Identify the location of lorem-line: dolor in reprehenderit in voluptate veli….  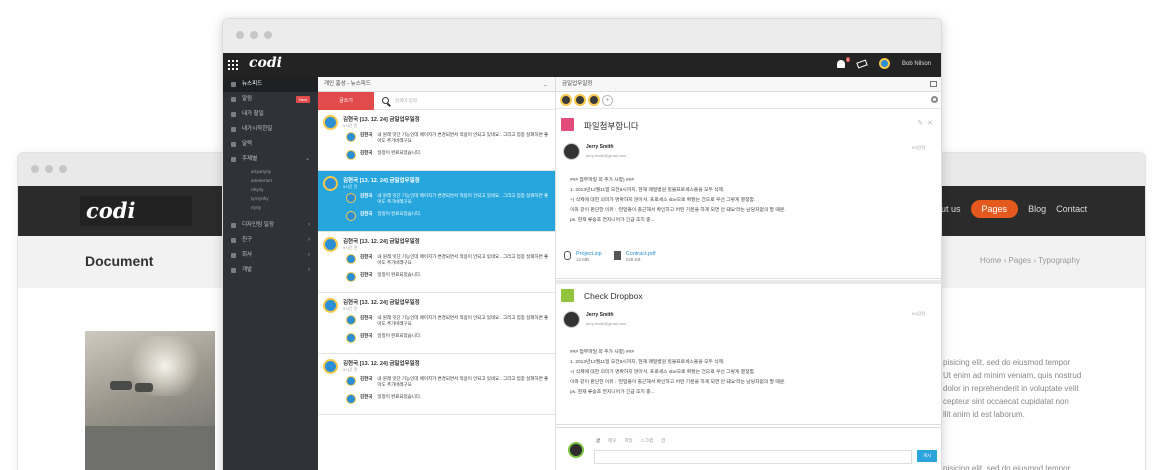
(1011, 388).